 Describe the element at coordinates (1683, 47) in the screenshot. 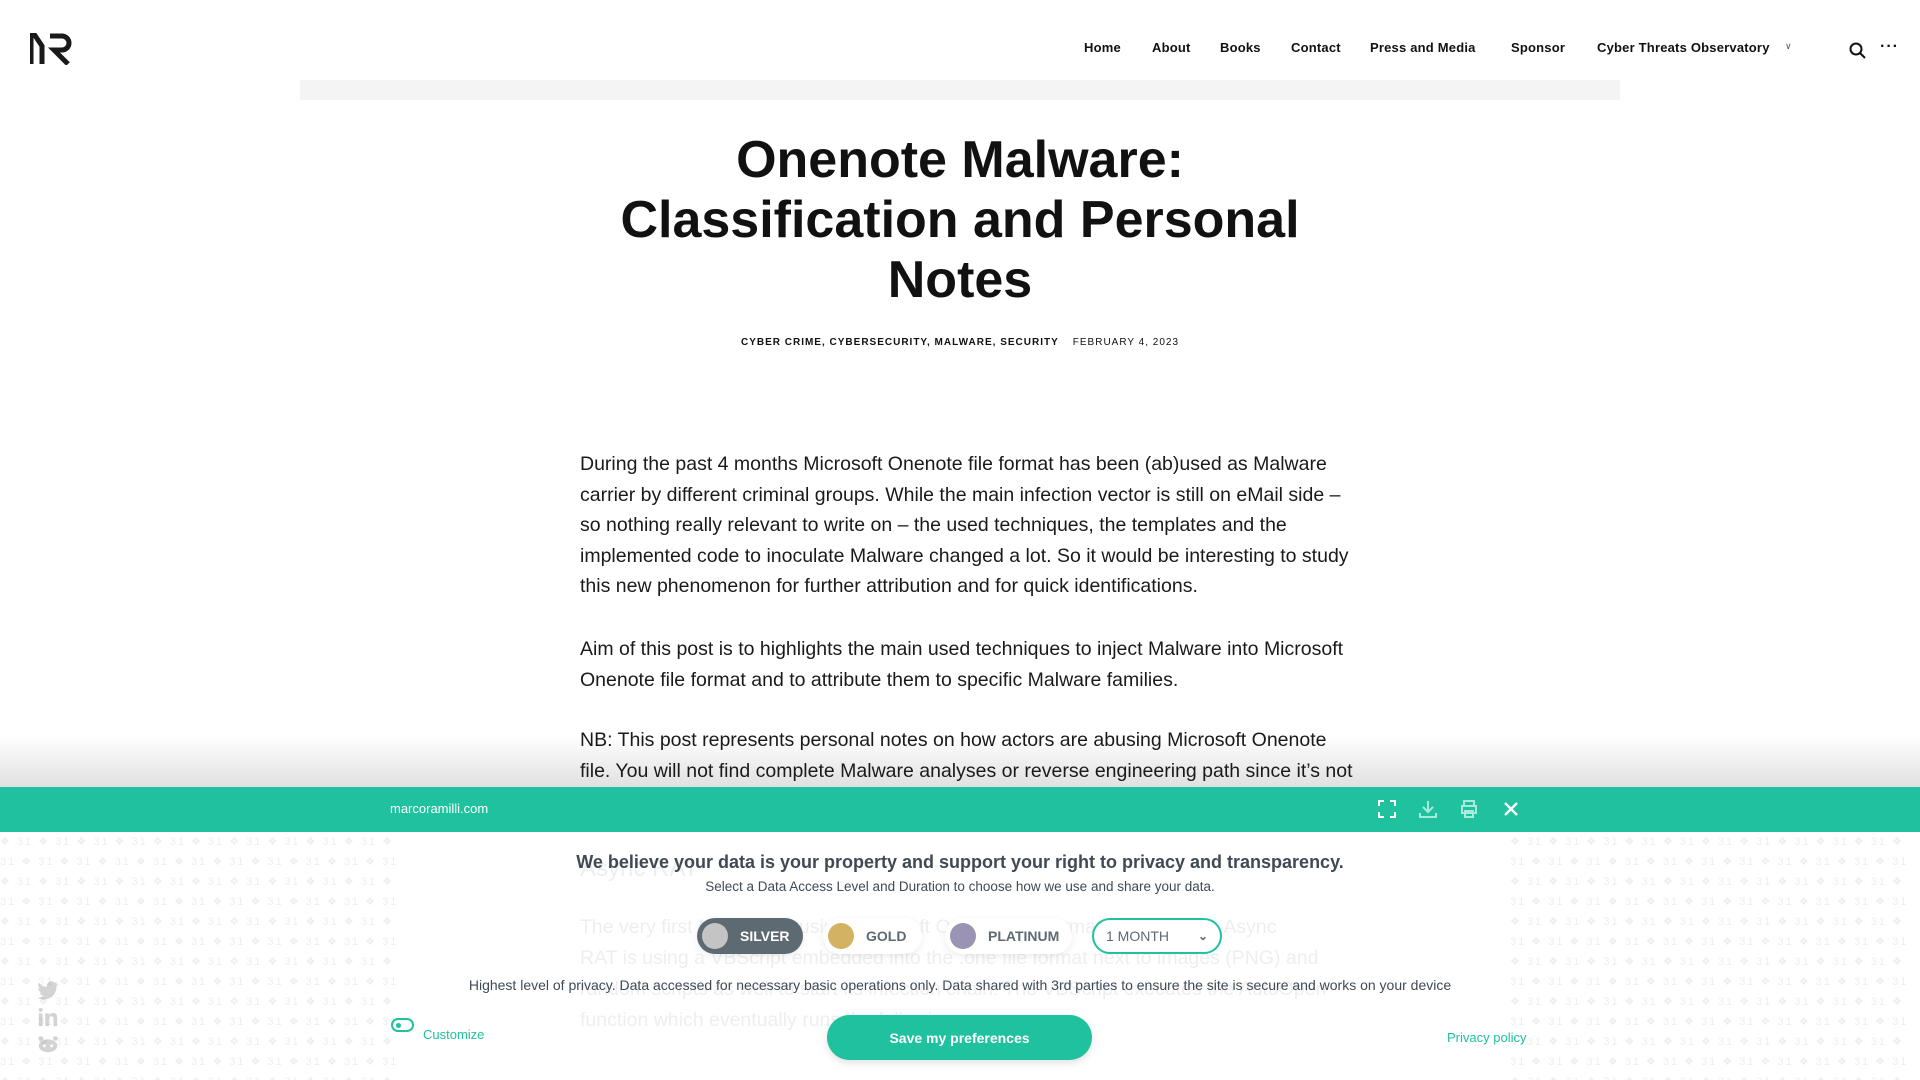

I see `nav-cyber-threats-observatory: Cyber Threats Observatory` at that location.